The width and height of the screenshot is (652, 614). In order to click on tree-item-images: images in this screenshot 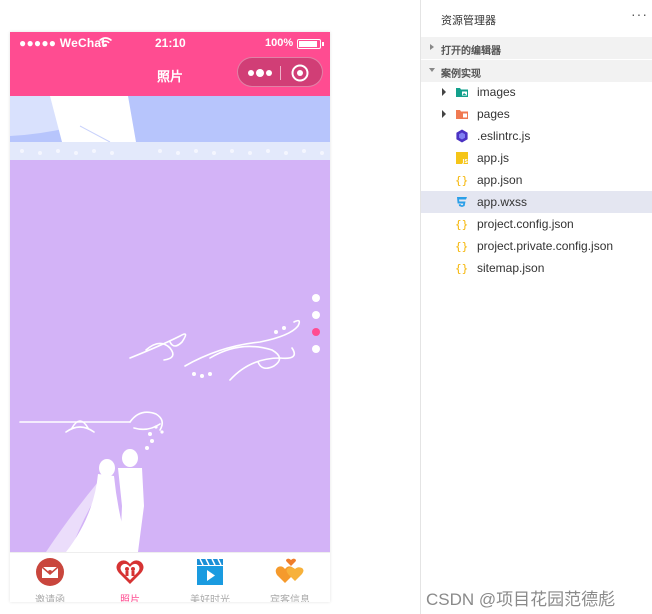, I will do `click(536, 92)`.